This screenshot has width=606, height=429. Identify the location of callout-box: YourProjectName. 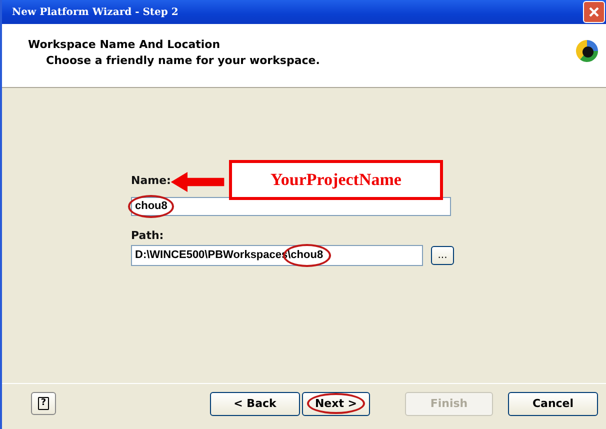
(336, 180).